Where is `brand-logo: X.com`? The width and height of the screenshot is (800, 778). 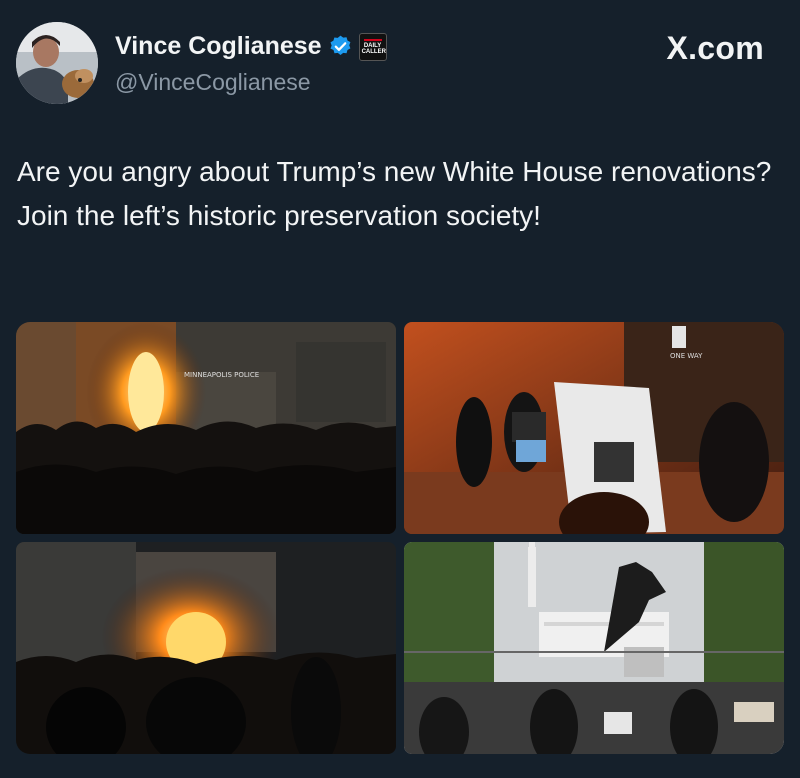
brand-logo: X.com is located at coordinates (715, 48).